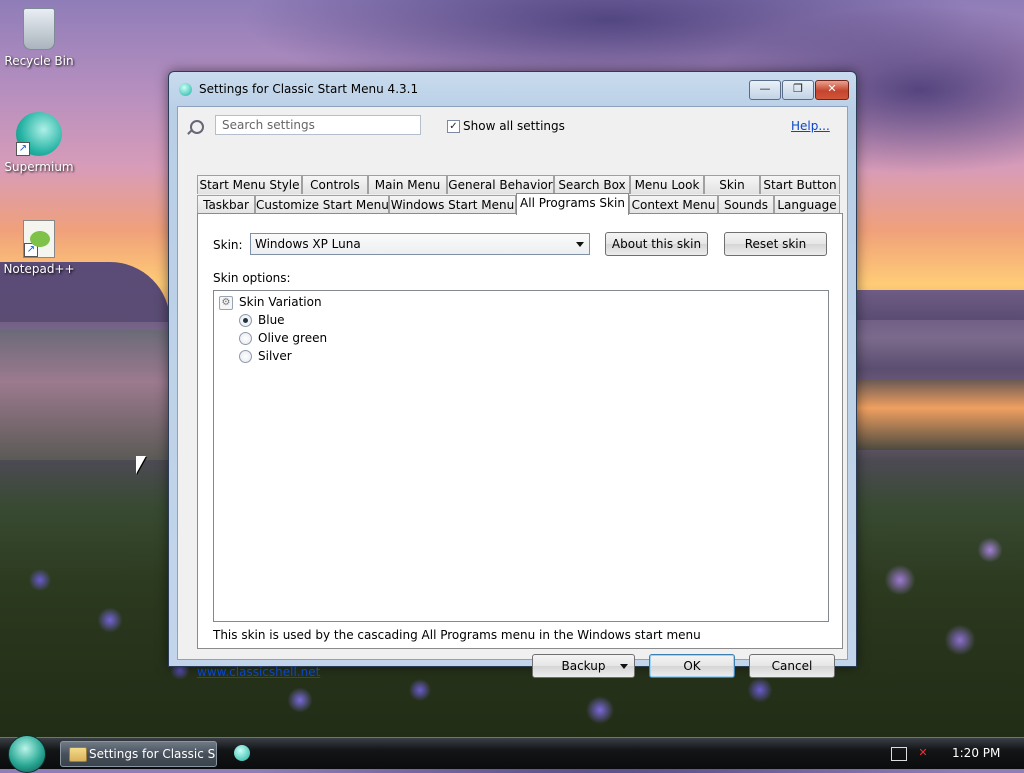 Image resolution: width=1024 pixels, height=773 pixels. I want to click on supermium-quicklaunch-icon, so click(242, 753).